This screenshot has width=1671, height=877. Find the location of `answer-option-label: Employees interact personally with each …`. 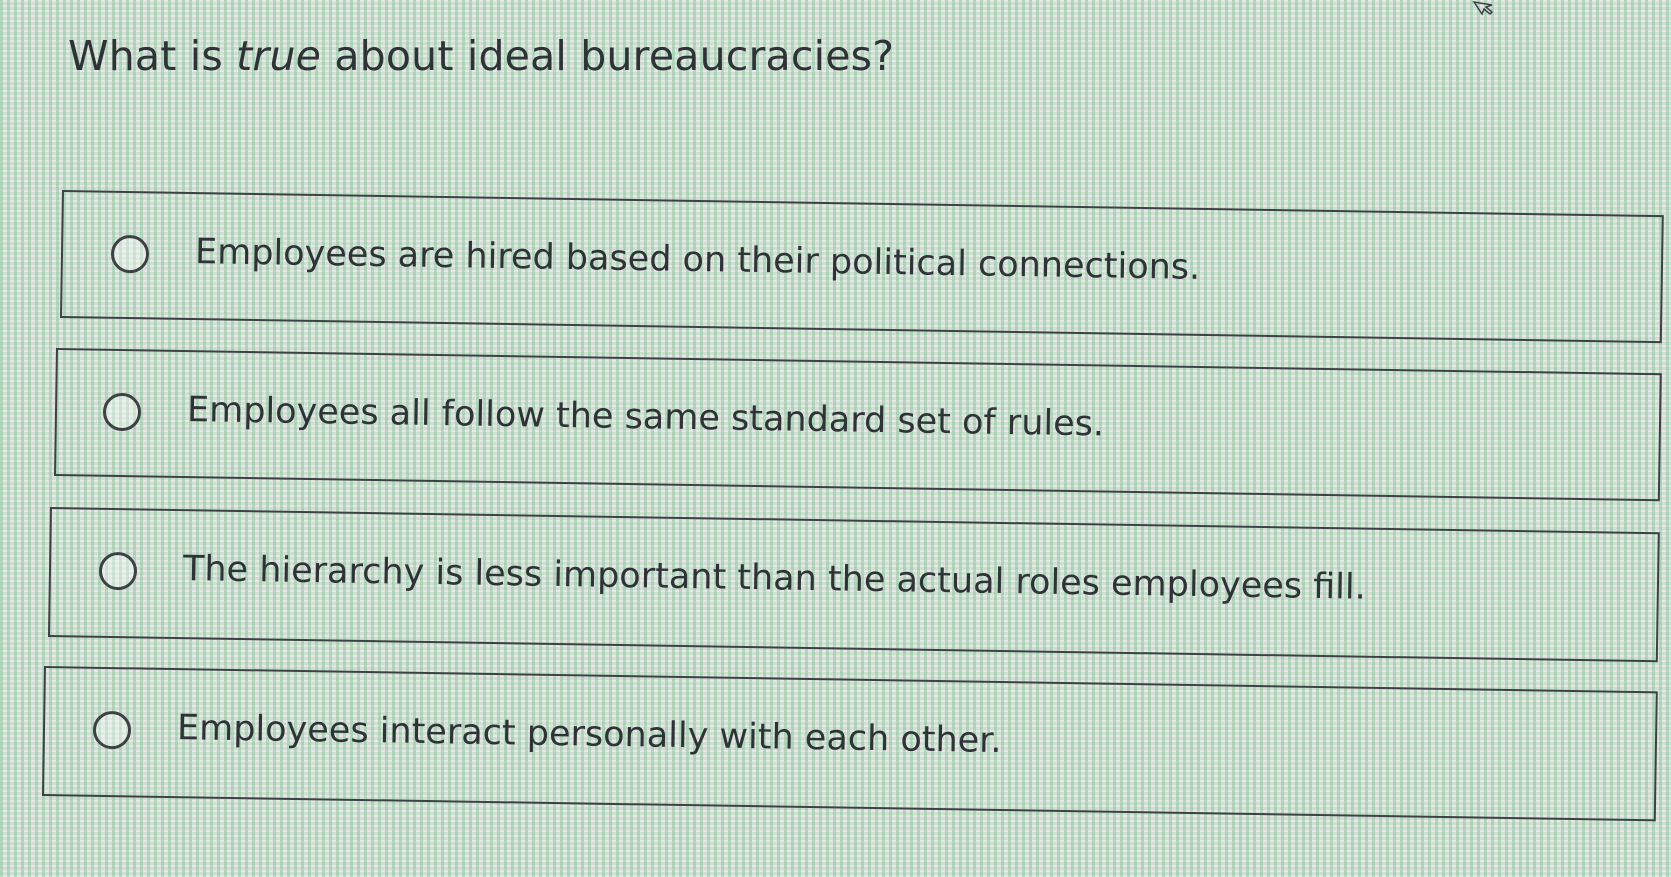

answer-option-label: Employees interact personally with each … is located at coordinates (589, 735).